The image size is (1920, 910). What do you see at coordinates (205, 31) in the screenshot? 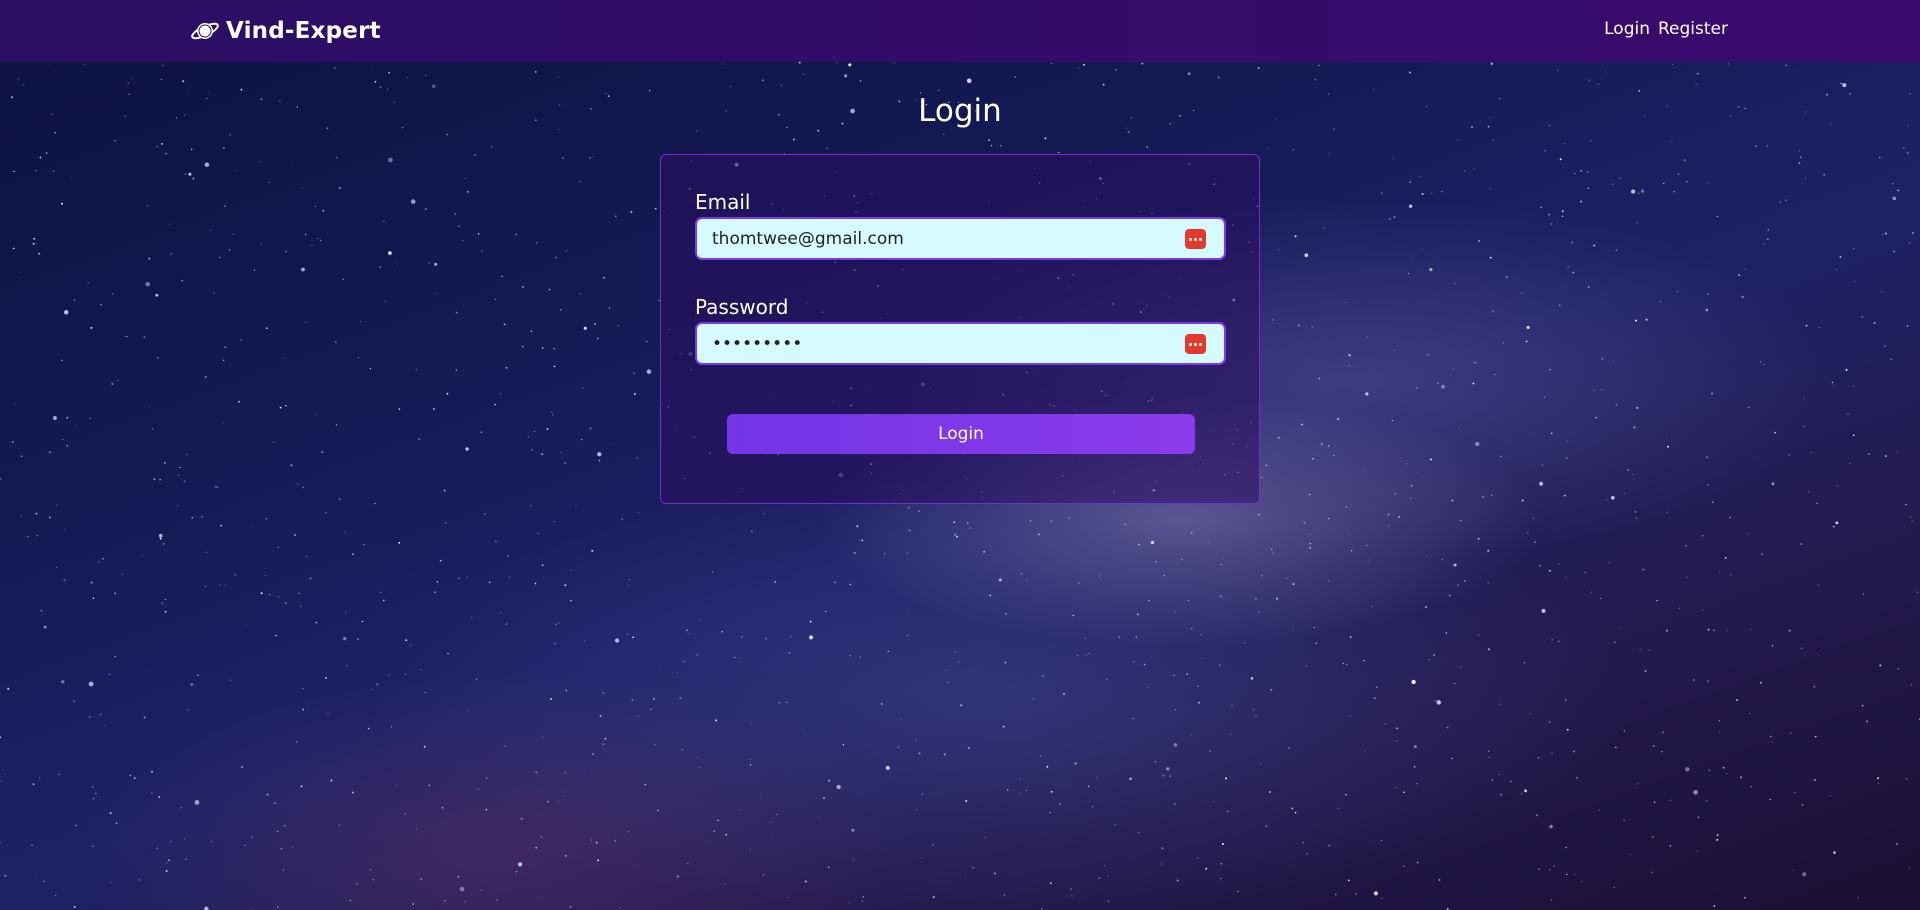
I see `planet-ring-icon` at bounding box center [205, 31].